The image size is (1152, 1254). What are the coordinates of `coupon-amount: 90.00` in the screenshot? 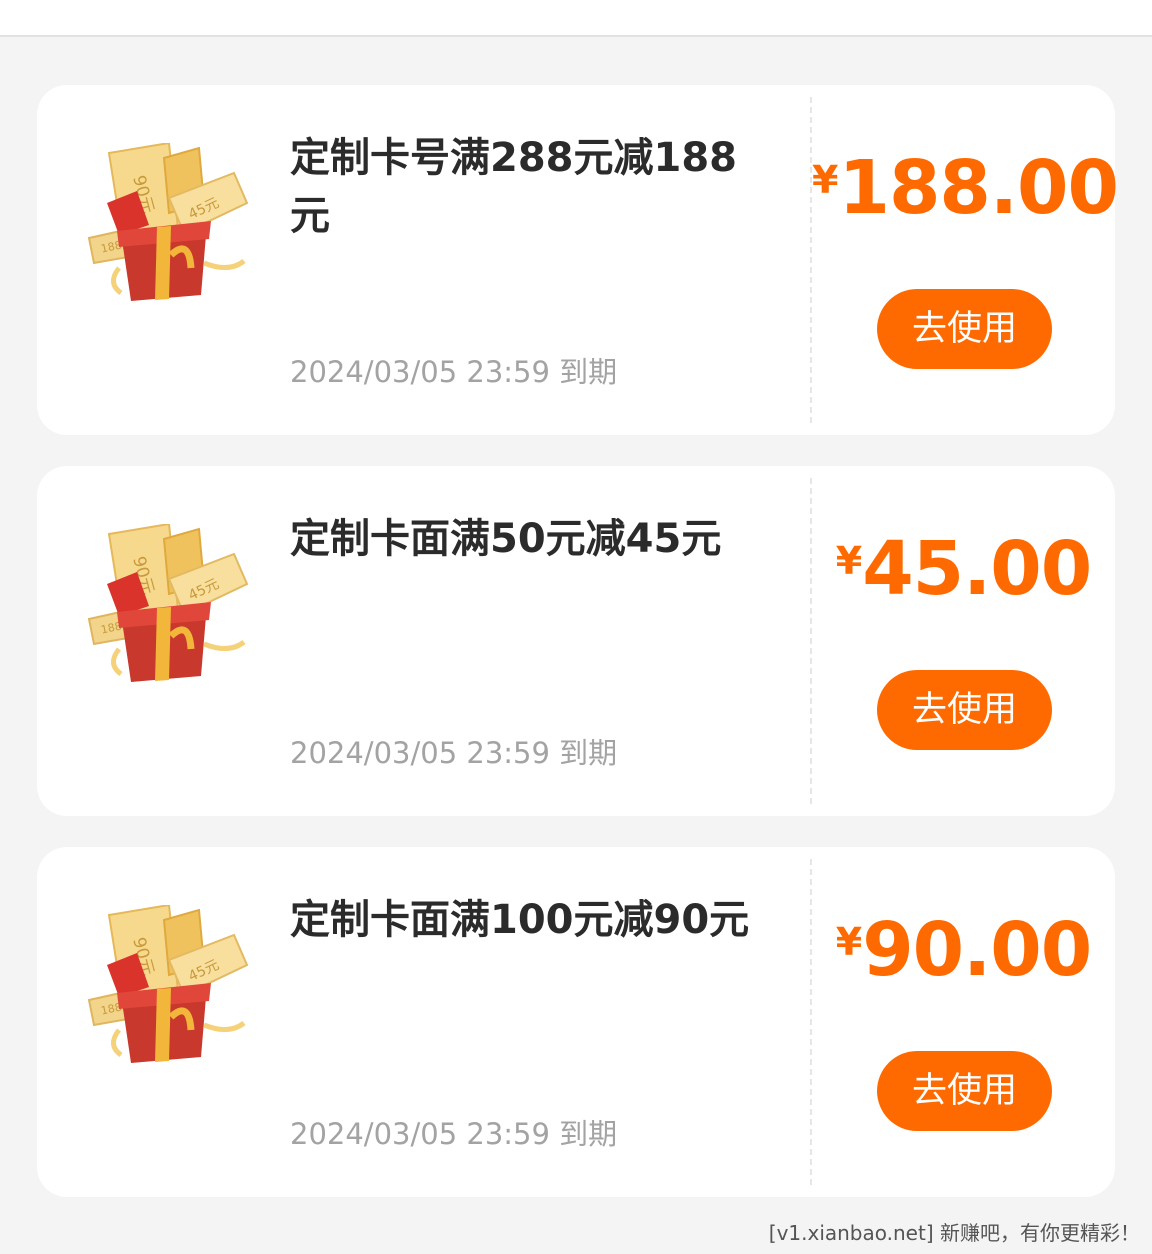 It's located at (977, 950).